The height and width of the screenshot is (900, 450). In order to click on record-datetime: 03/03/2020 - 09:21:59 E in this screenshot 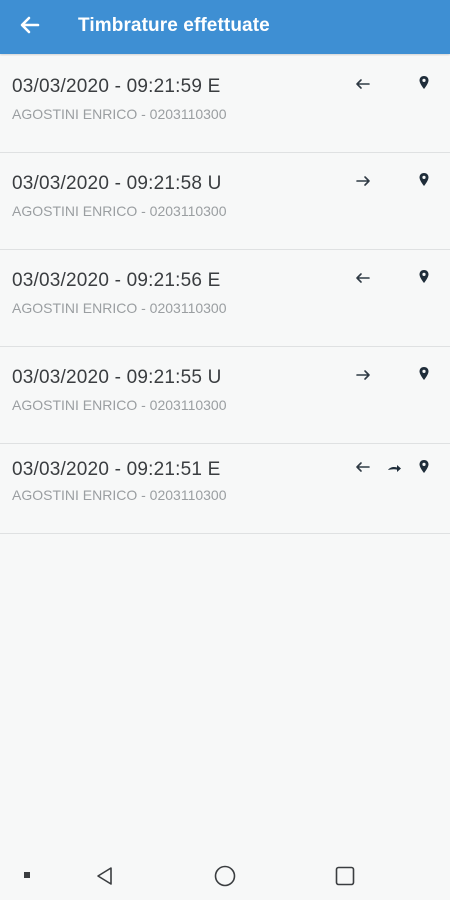, I will do `click(116, 86)`.